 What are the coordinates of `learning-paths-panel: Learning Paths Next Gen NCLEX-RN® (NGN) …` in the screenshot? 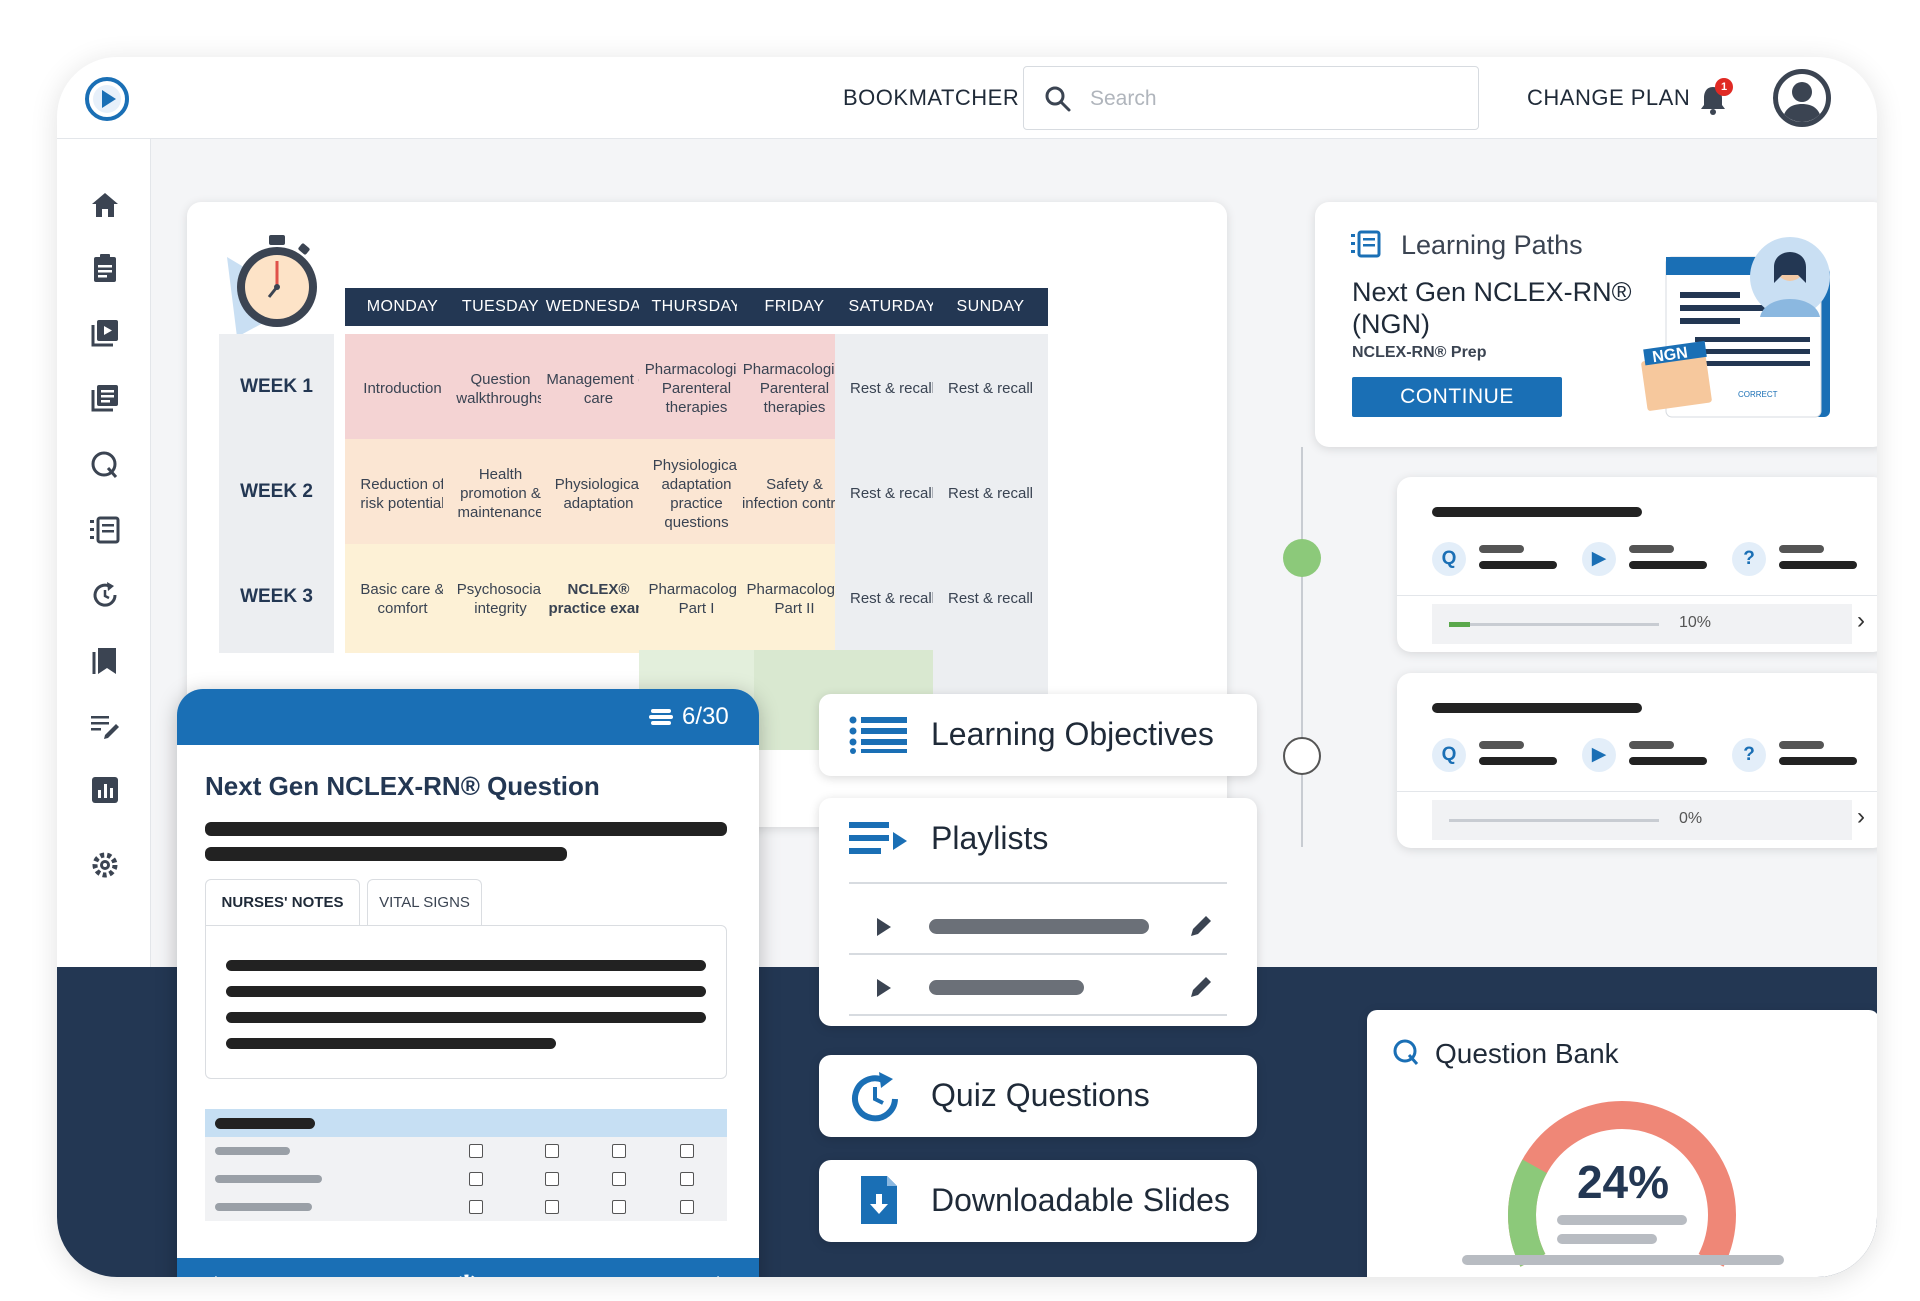 It's located at (1596, 324).